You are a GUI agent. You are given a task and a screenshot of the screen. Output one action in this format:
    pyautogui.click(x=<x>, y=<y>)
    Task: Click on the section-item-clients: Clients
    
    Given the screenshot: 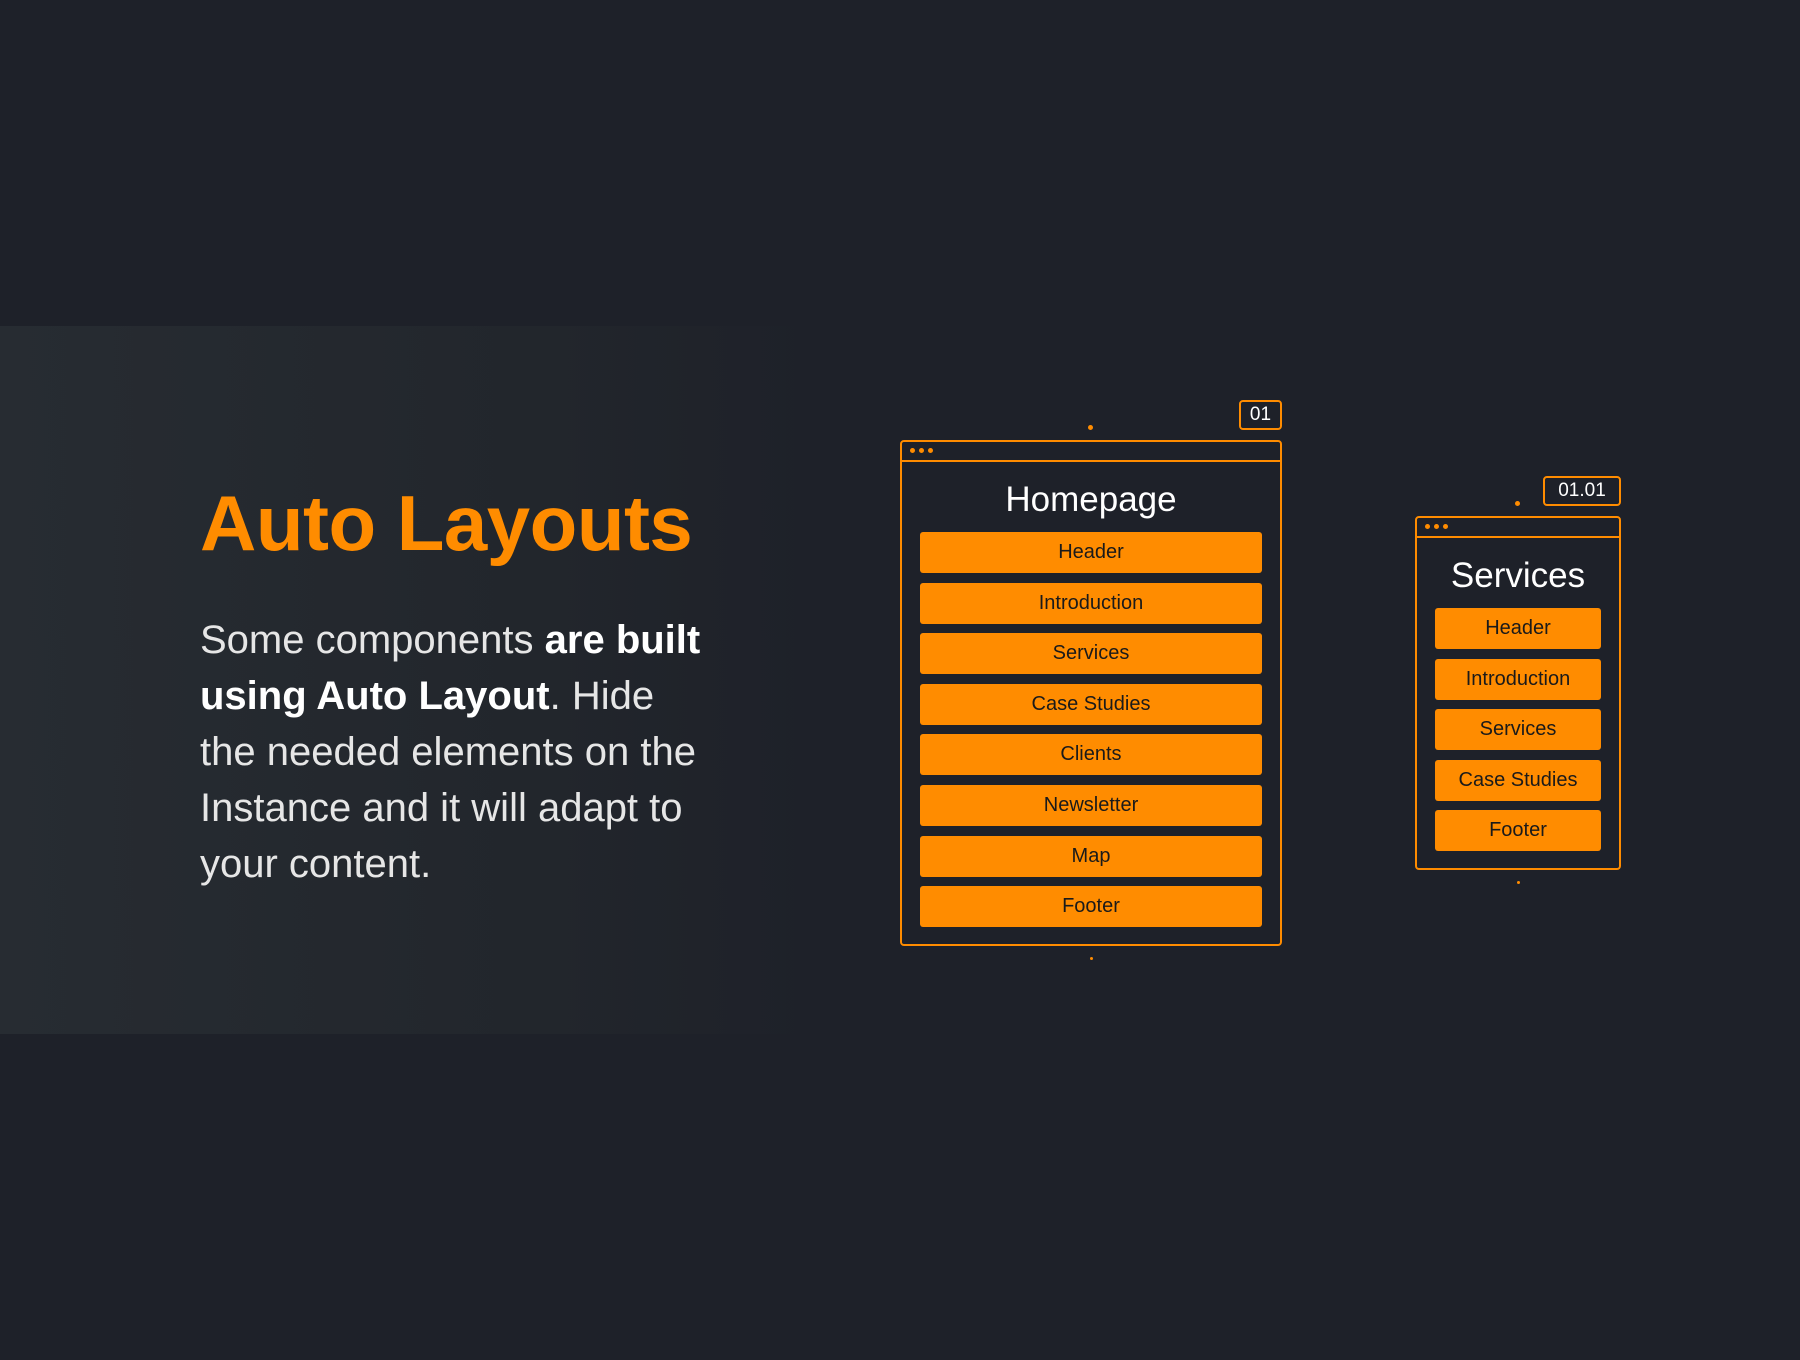 What is the action you would take?
    pyautogui.click(x=1091, y=755)
    